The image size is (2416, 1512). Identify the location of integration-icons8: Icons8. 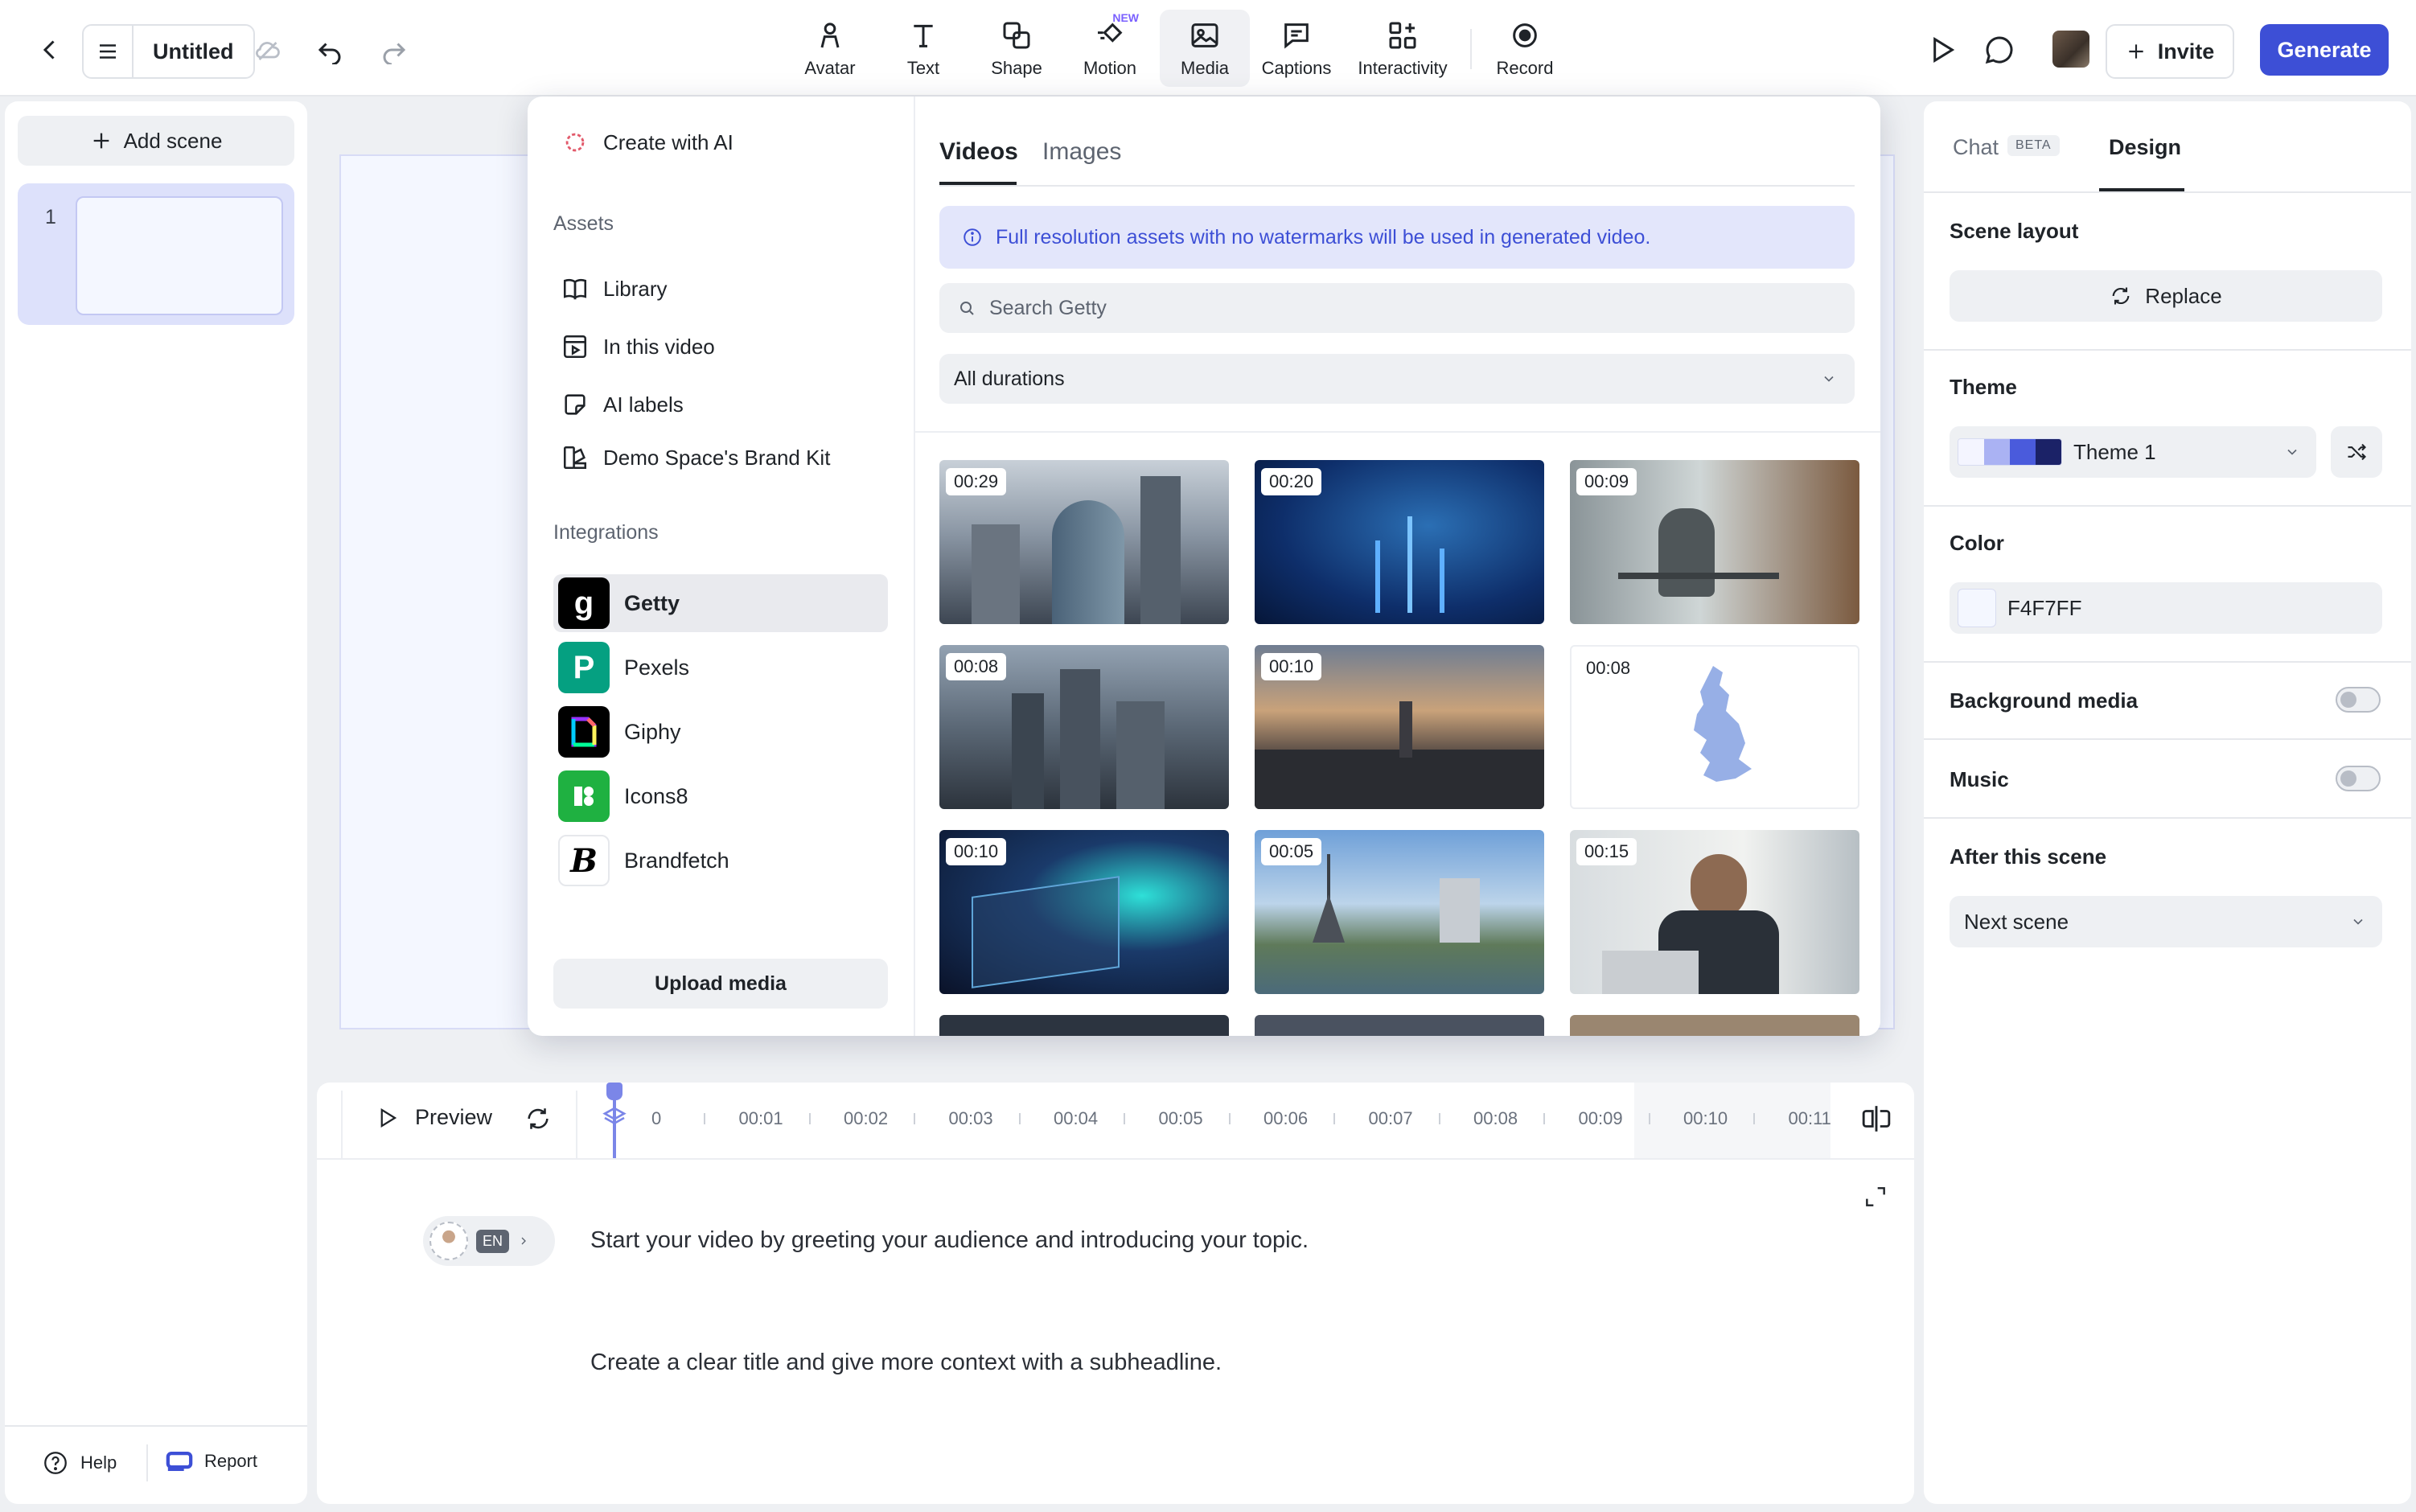
(720, 796).